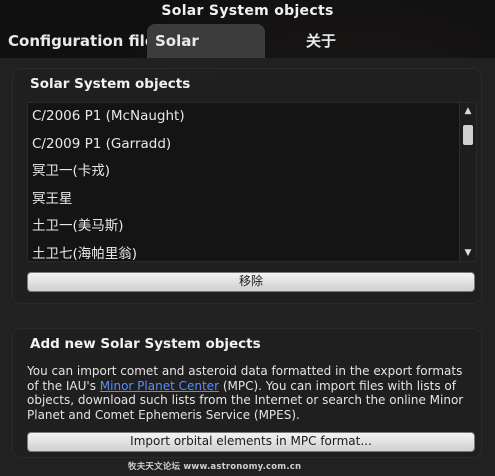 The height and width of the screenshot is (476, 495). I want to click on list-item: 冥王星, so click(252, 200).